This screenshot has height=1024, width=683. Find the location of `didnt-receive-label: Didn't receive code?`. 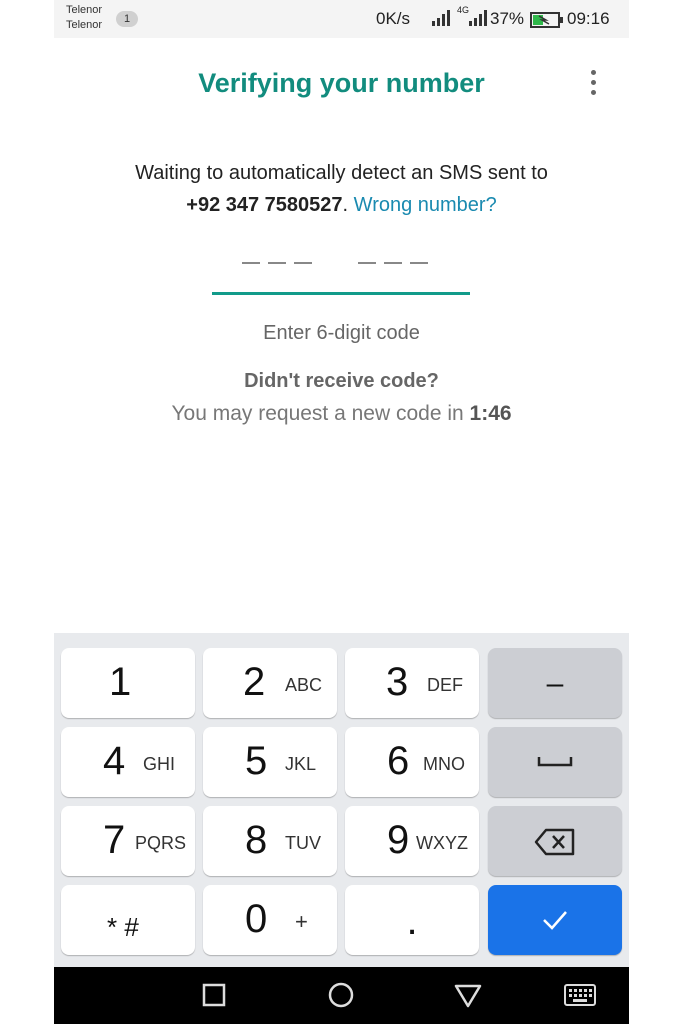

didnt-receive-label: Didn't receive code? is located at coordinates (341, 381).